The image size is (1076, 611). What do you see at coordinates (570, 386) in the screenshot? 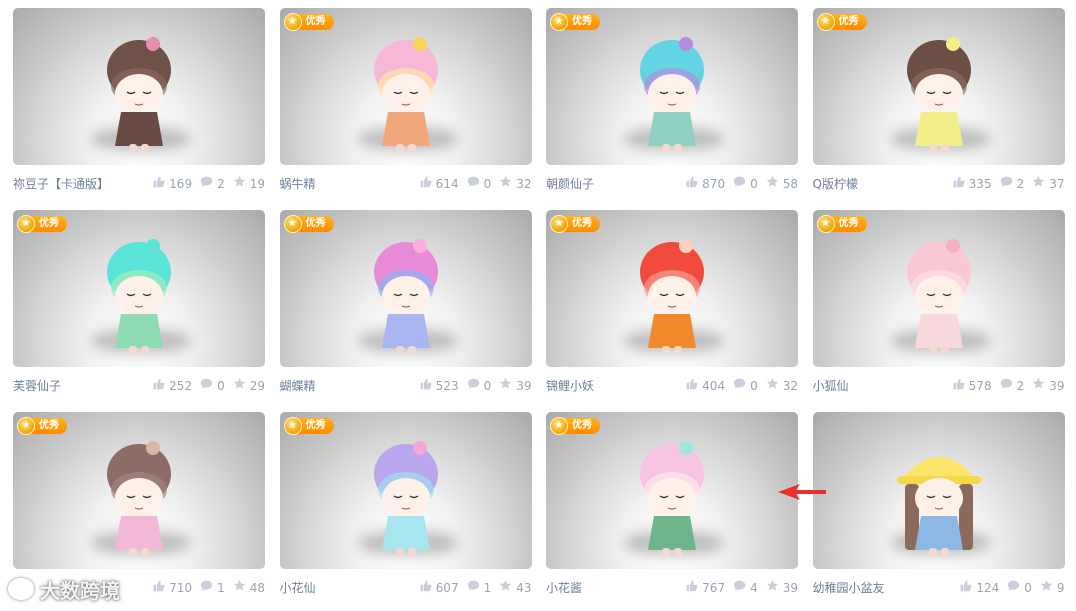
I see `work-title: 锦鲤小妖` at bounding box center [570, 386].